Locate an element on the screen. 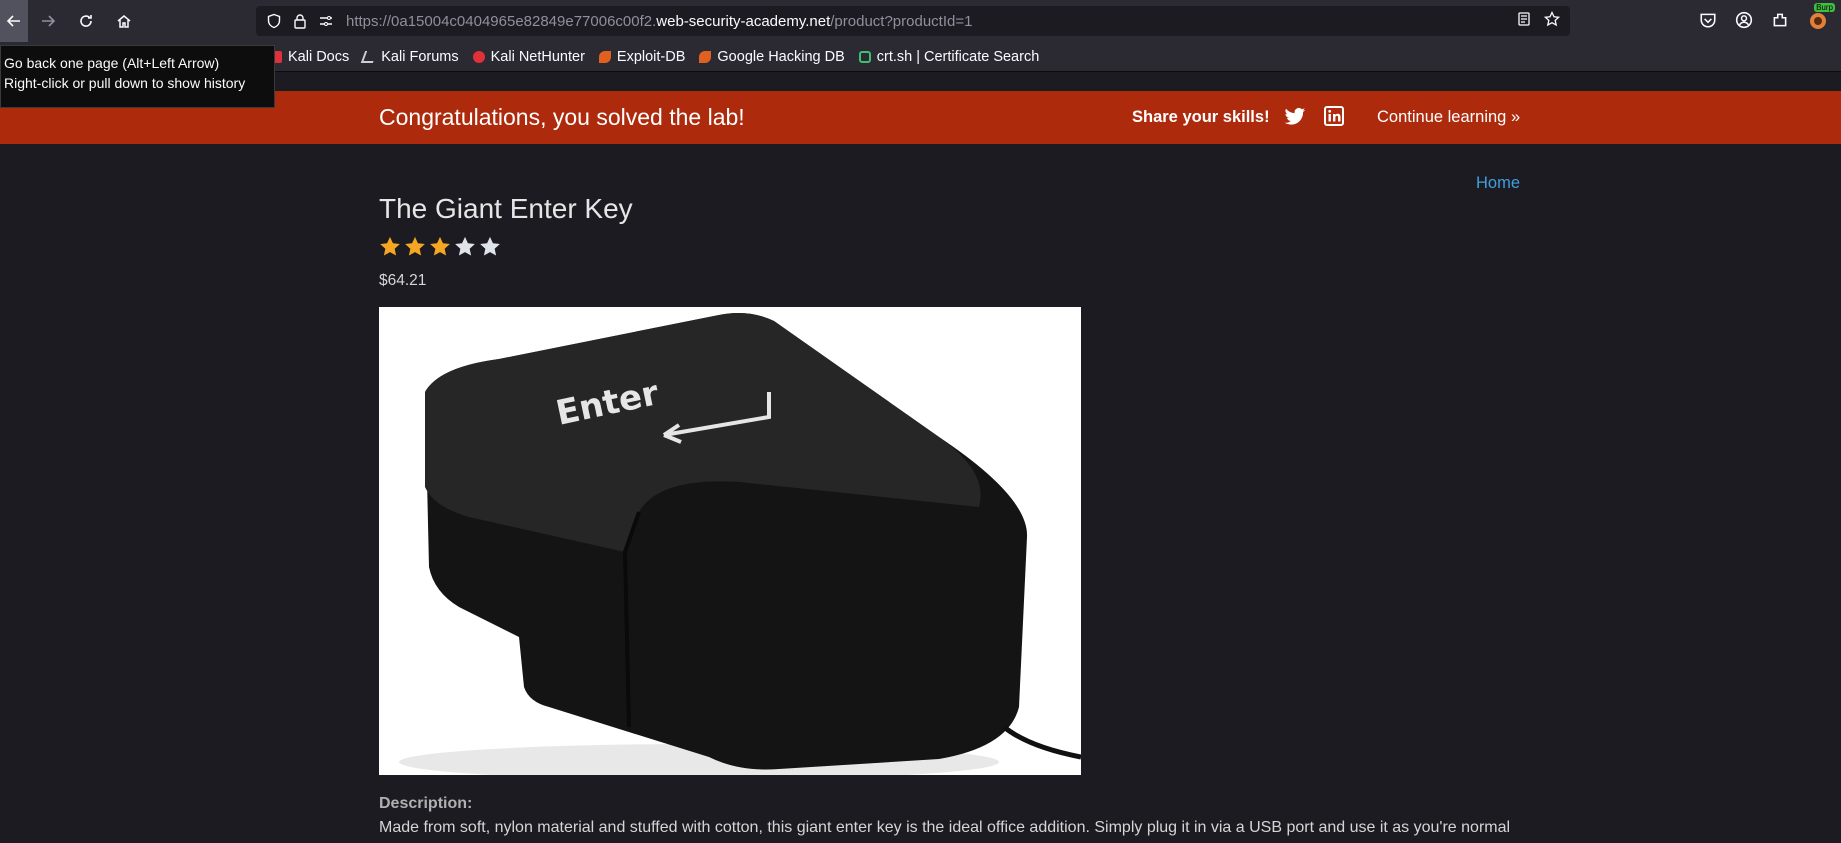 The image size is (1841, 843). bookmark-kali-nethunter: Kali NetHunter is located at coordinates (528, 56).